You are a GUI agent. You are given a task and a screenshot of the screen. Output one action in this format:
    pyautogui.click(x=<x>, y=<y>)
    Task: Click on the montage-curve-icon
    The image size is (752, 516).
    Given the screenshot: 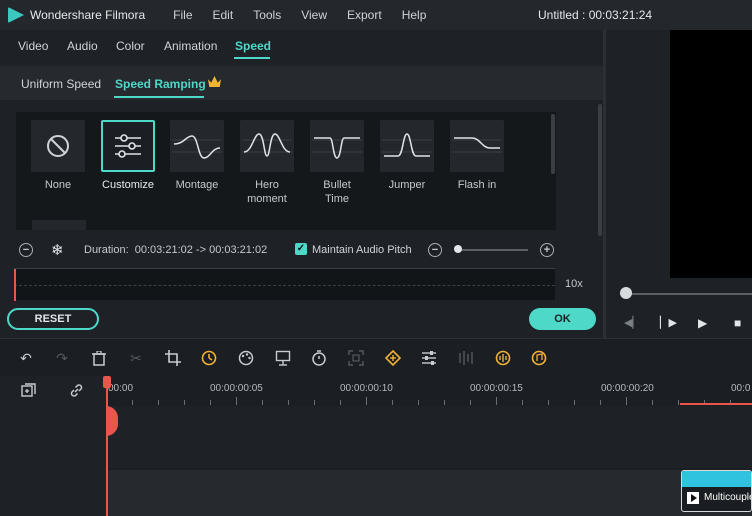 What is the action you would take?
    pyautogui.click(x=197, y=146)
    